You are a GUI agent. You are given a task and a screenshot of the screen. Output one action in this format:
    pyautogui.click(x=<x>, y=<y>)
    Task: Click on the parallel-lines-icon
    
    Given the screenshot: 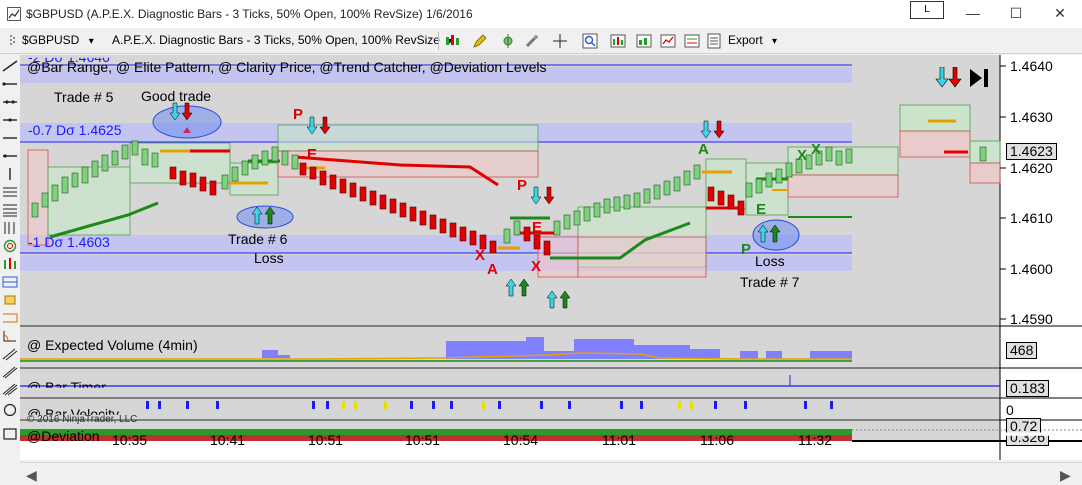 What is the action you would take?
    pyautogui.click(x=10, y=372)
    